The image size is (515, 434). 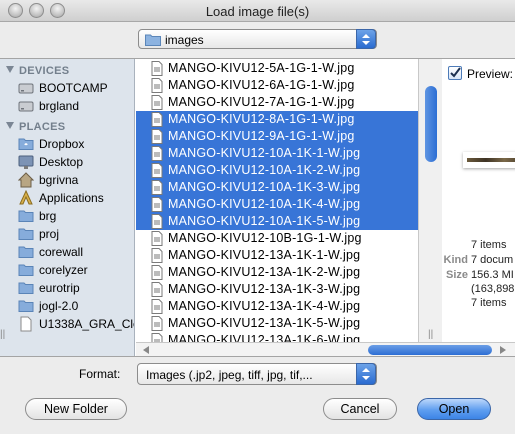 What do you see at coordinates (264, 323) in the screenshot?
I see `file-name: MANGO-KIVU12-13A-1K-5-W.jpg` at bounding box center [264, 323].